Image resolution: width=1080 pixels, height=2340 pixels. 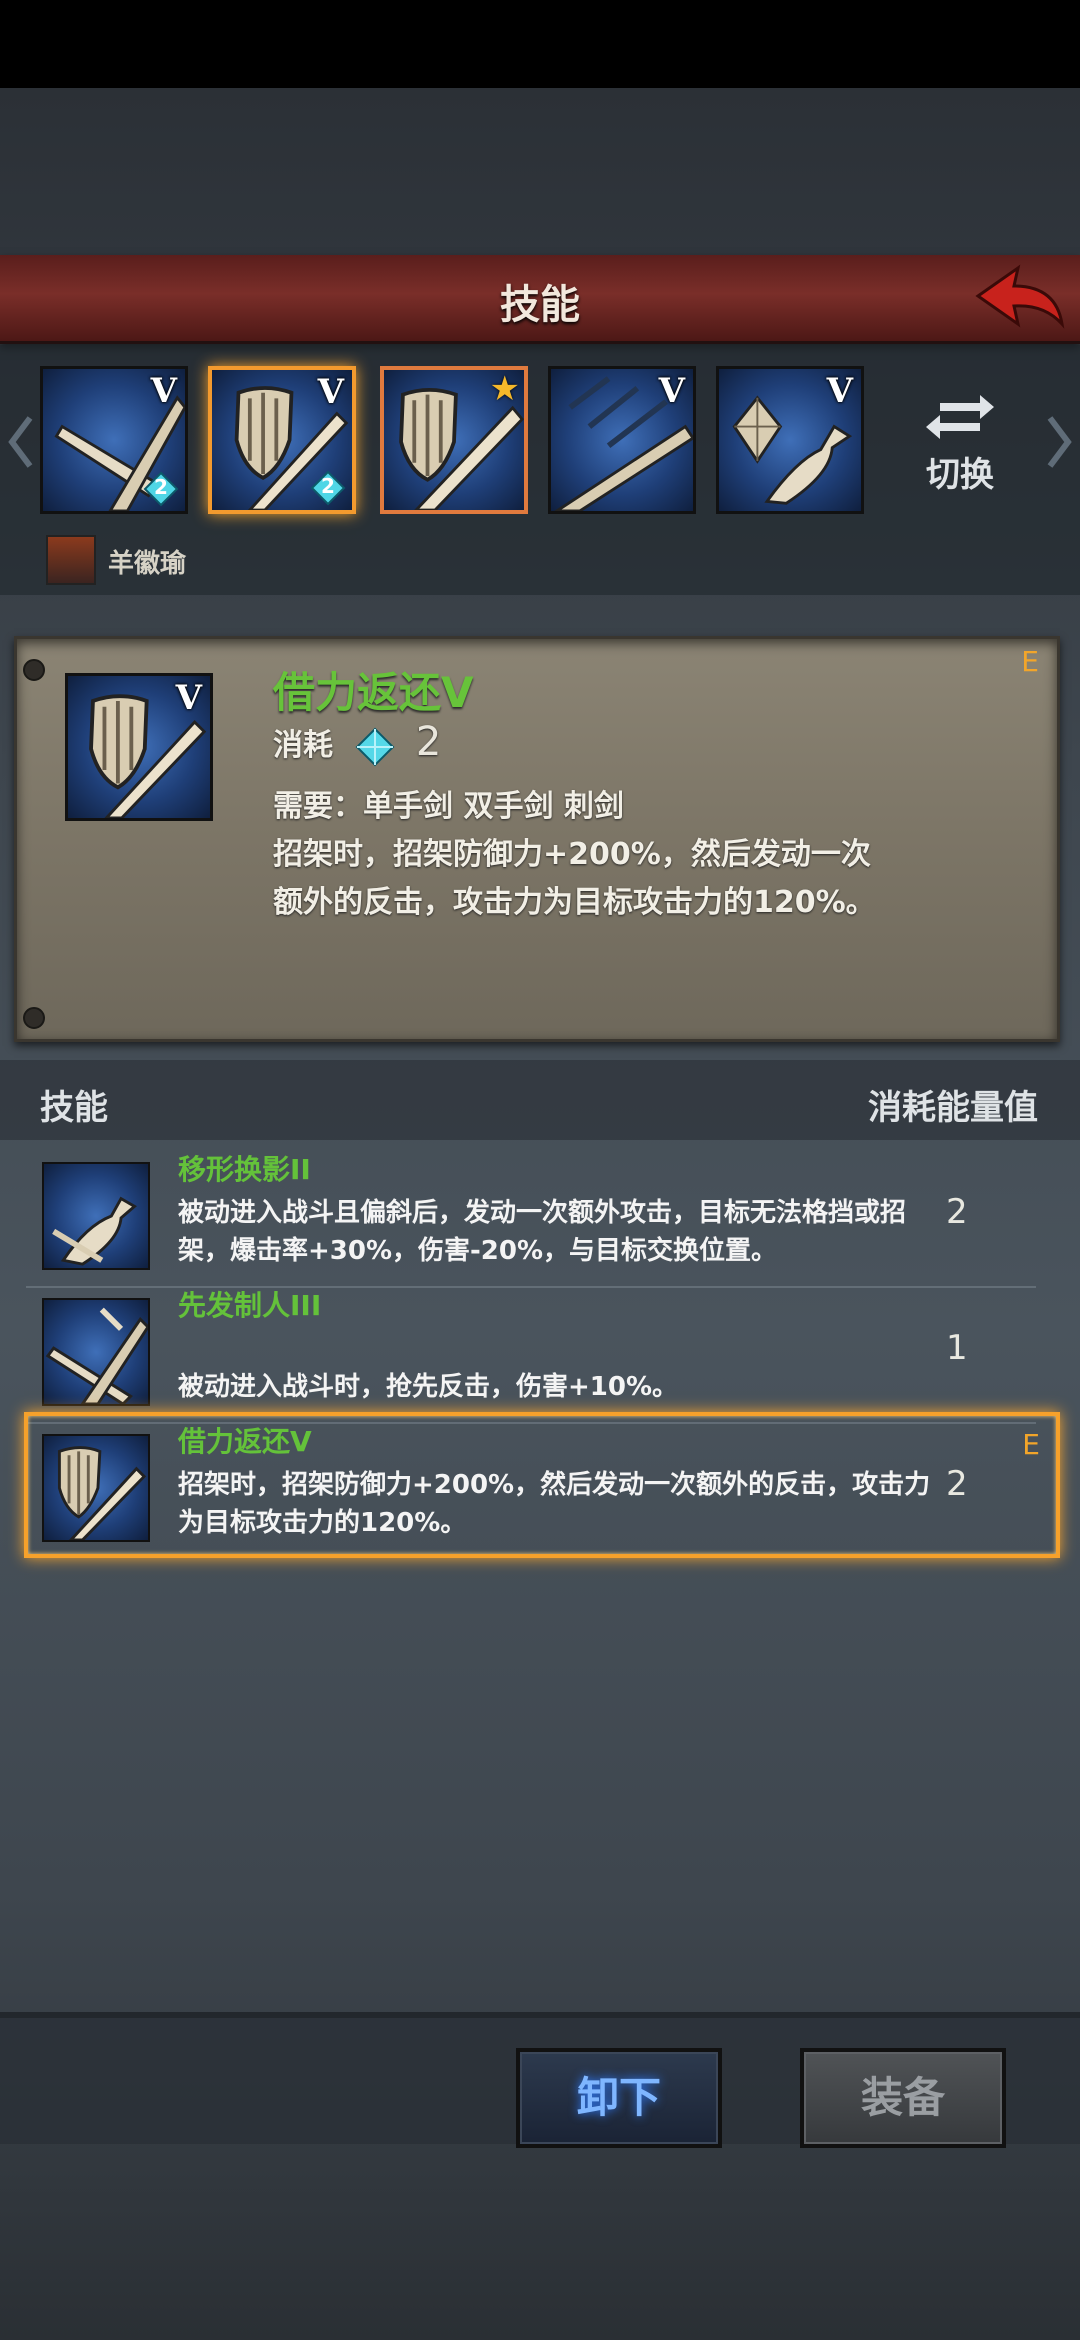 What do you see at coordinates (1031, 1444) in the screenshot?
I see `skill-item-grade: E` at bounding box center [1031, 1444].